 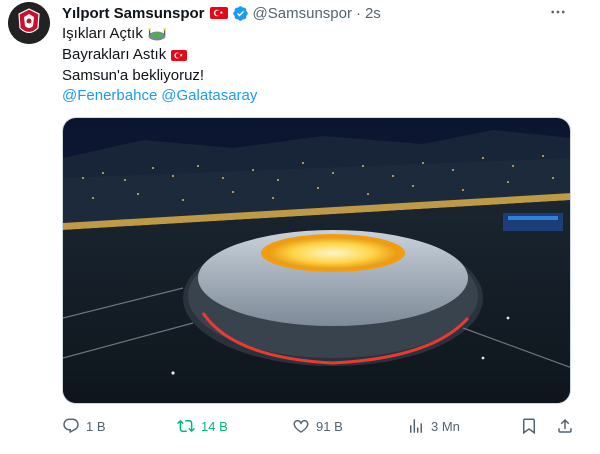 What do you see at coordinates (84, 426) in the screenshot?
I see `reply-button: 1 B` at bounding box center [84, 426].